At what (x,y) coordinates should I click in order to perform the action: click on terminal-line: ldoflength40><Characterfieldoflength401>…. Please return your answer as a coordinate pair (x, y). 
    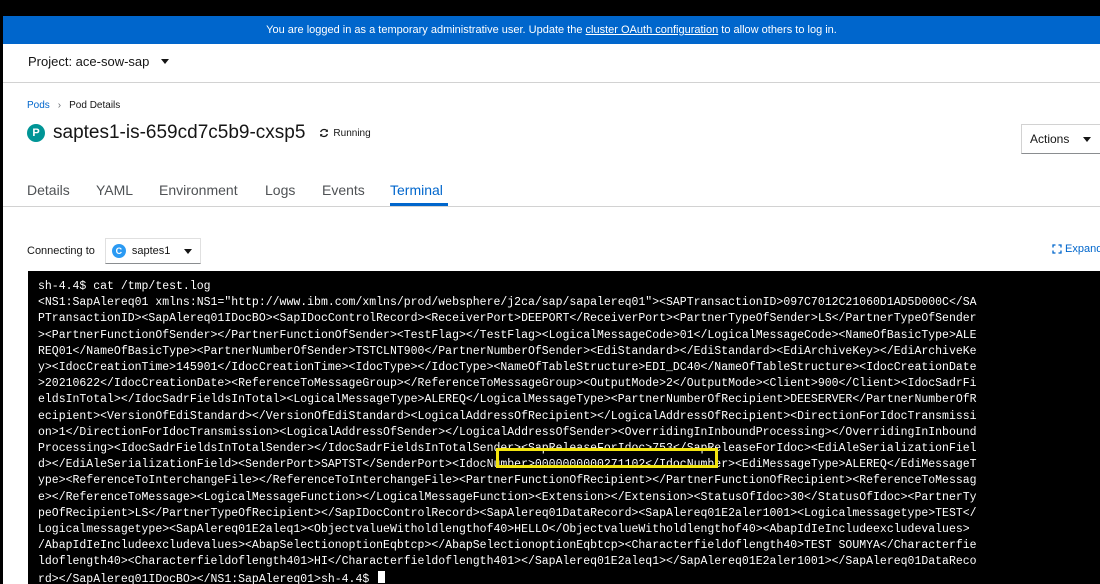
    Looking at the image, I should click on (507, 562).